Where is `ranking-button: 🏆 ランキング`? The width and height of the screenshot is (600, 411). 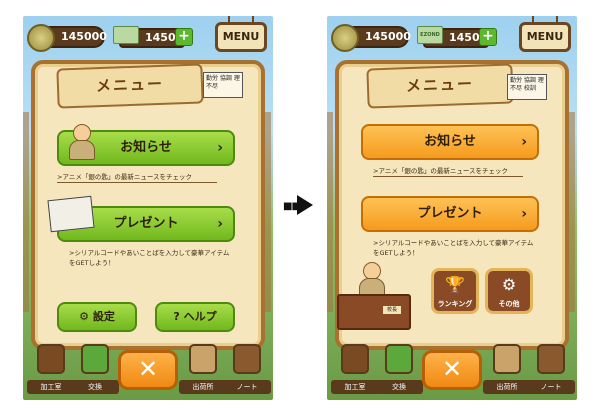 ranking-button: 🏆 ランキング is located at coordinates (455, 291).